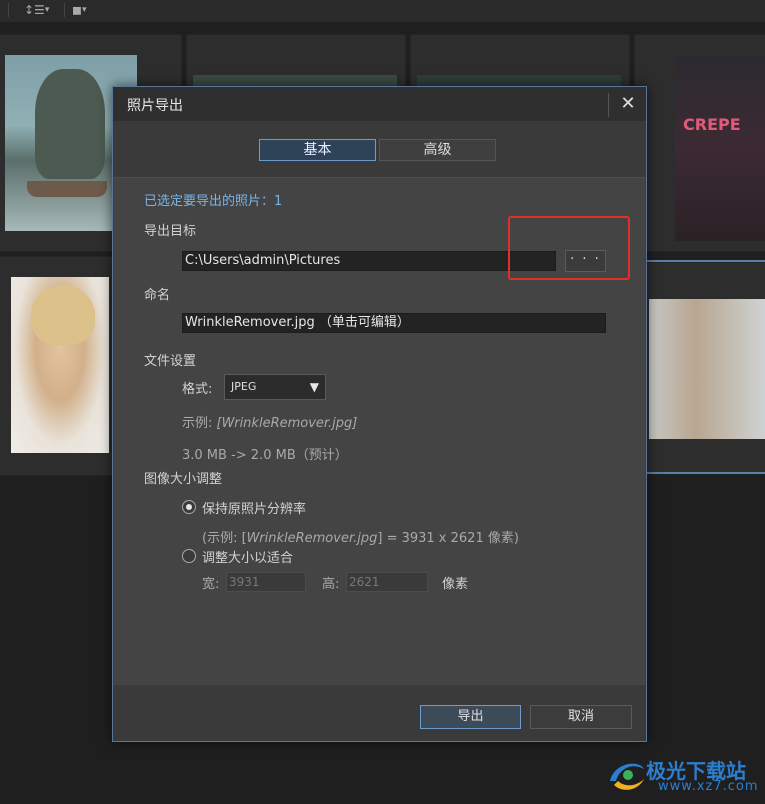  I want to click on sort-list-icon: ↕☰, so click(34, 10).